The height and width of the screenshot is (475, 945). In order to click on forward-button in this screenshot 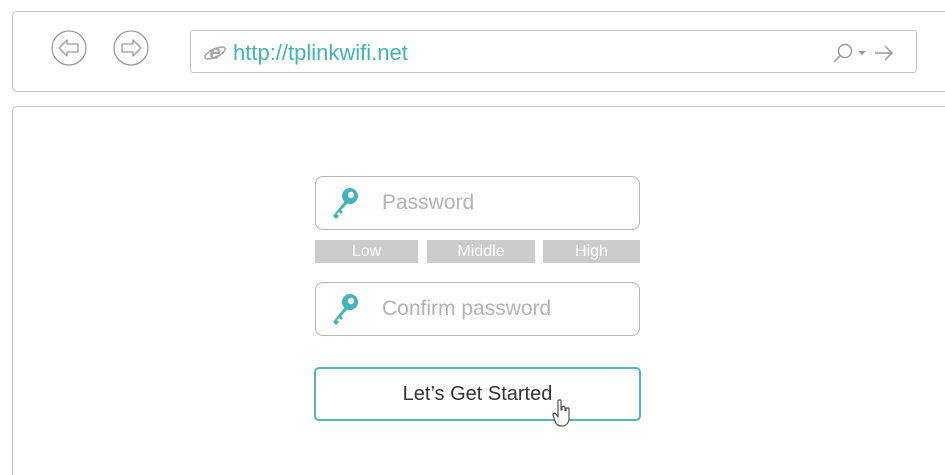, I will do `click(131, 48)`.